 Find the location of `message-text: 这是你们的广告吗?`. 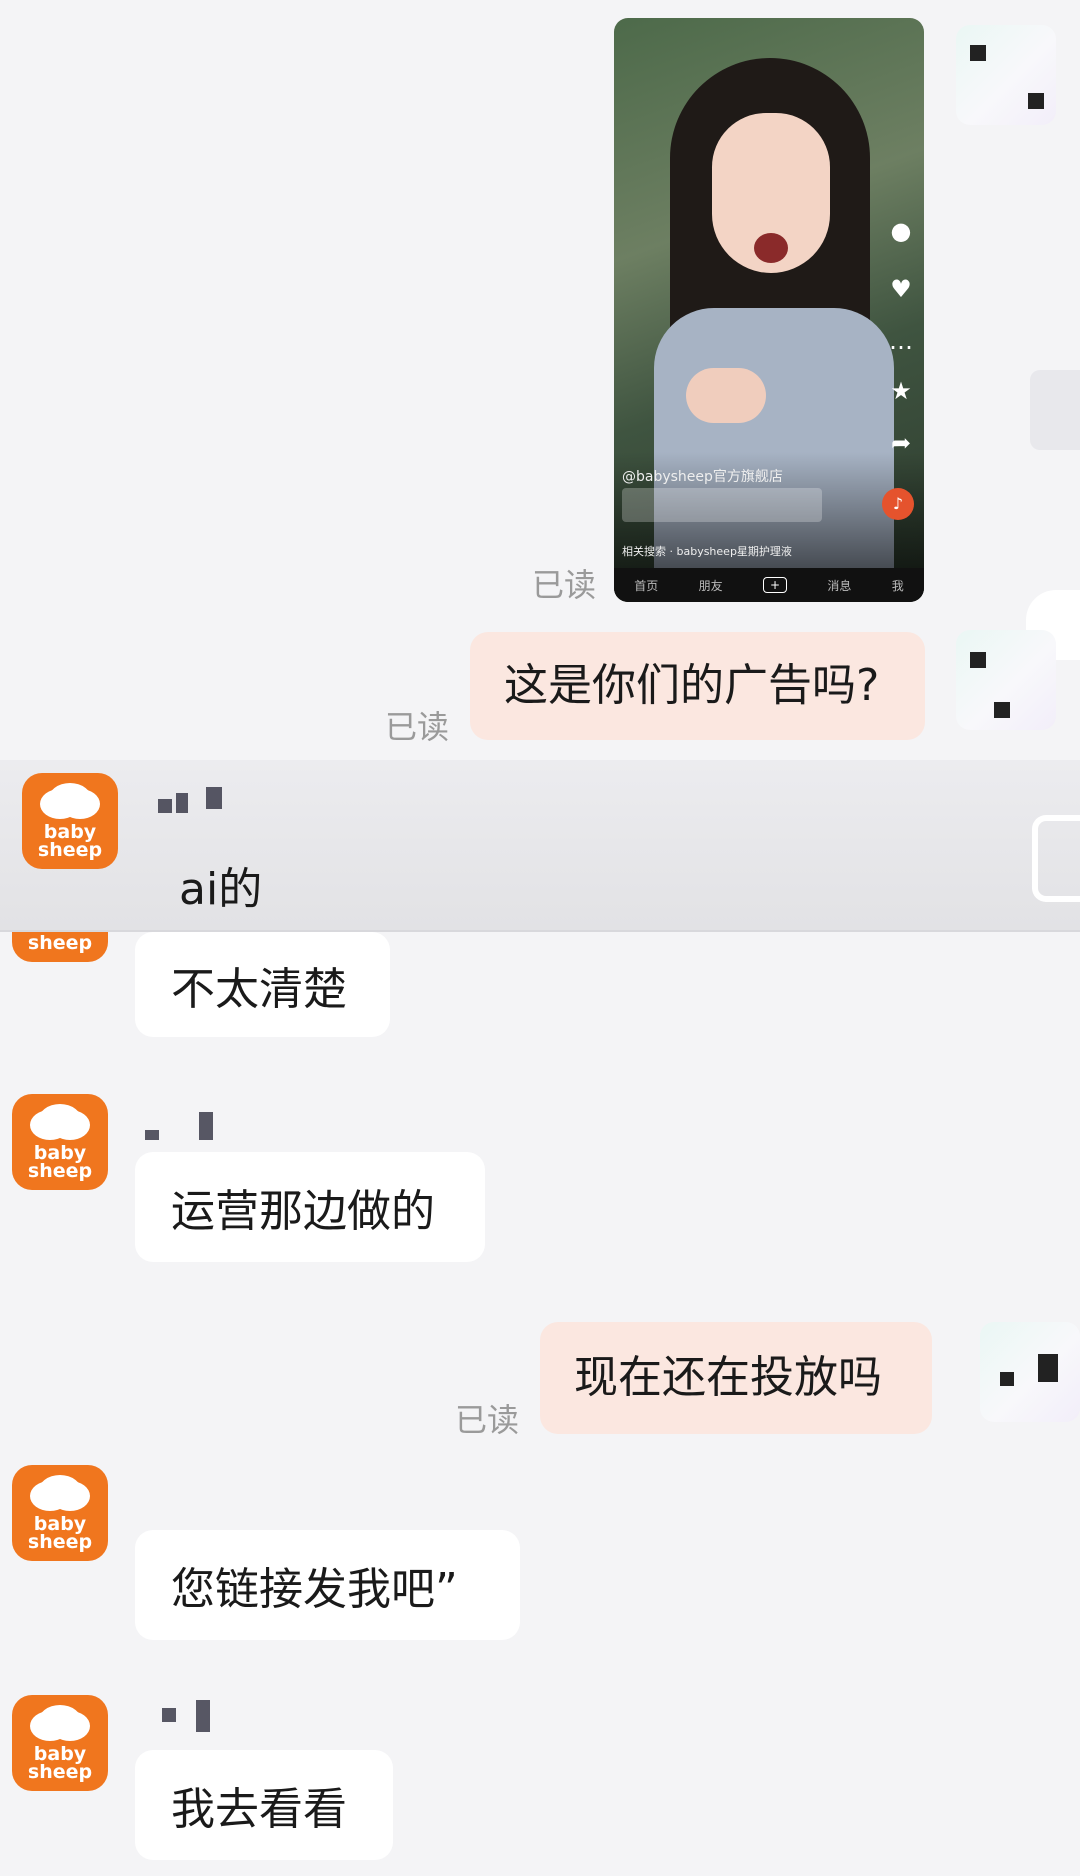

message-text: 这是你们的广告吗? is located at coordinates (692, 685).